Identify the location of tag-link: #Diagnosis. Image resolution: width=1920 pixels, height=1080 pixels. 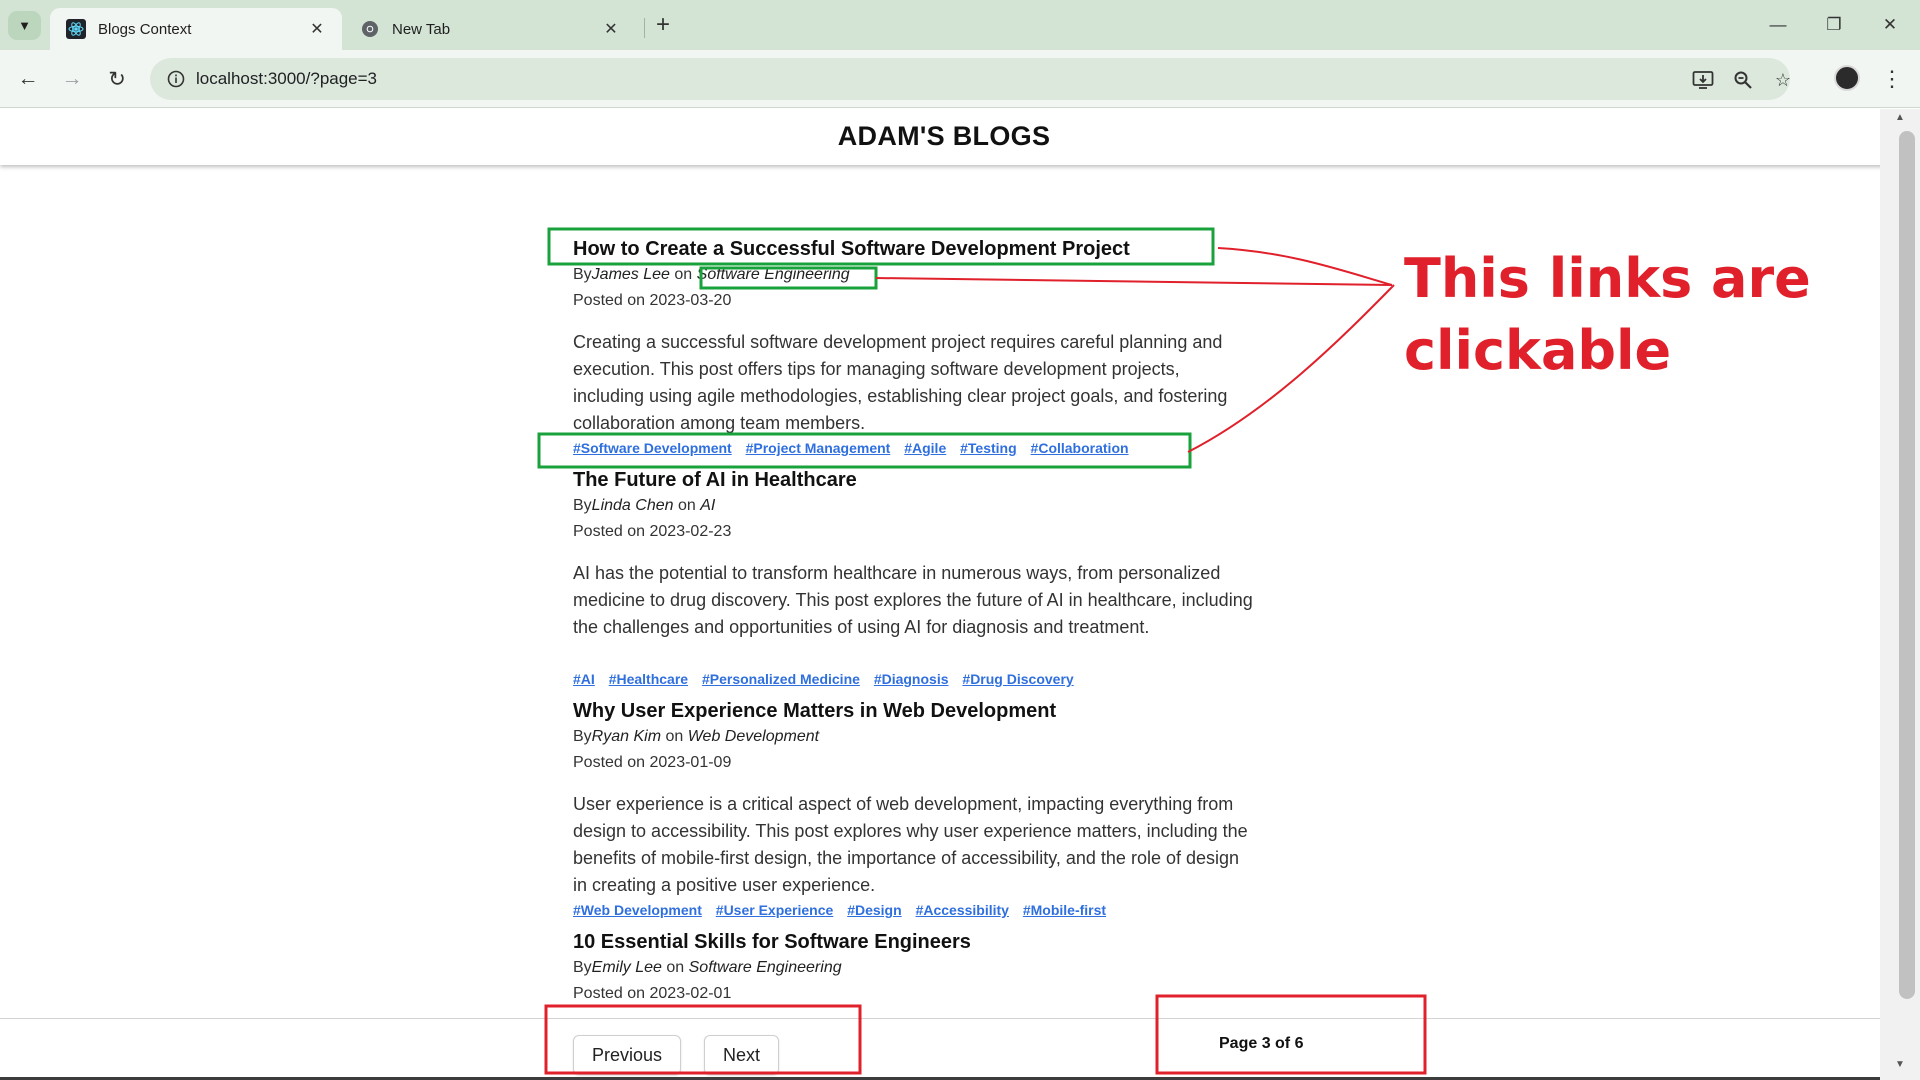
(911, 679).